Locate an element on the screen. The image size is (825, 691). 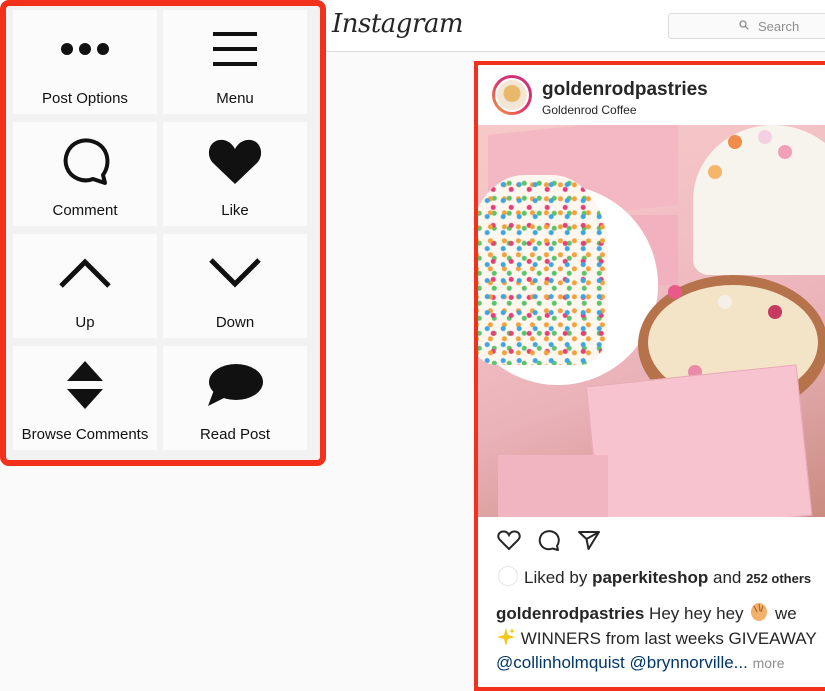
more-dots-icon is located at coordinates (85, 49).